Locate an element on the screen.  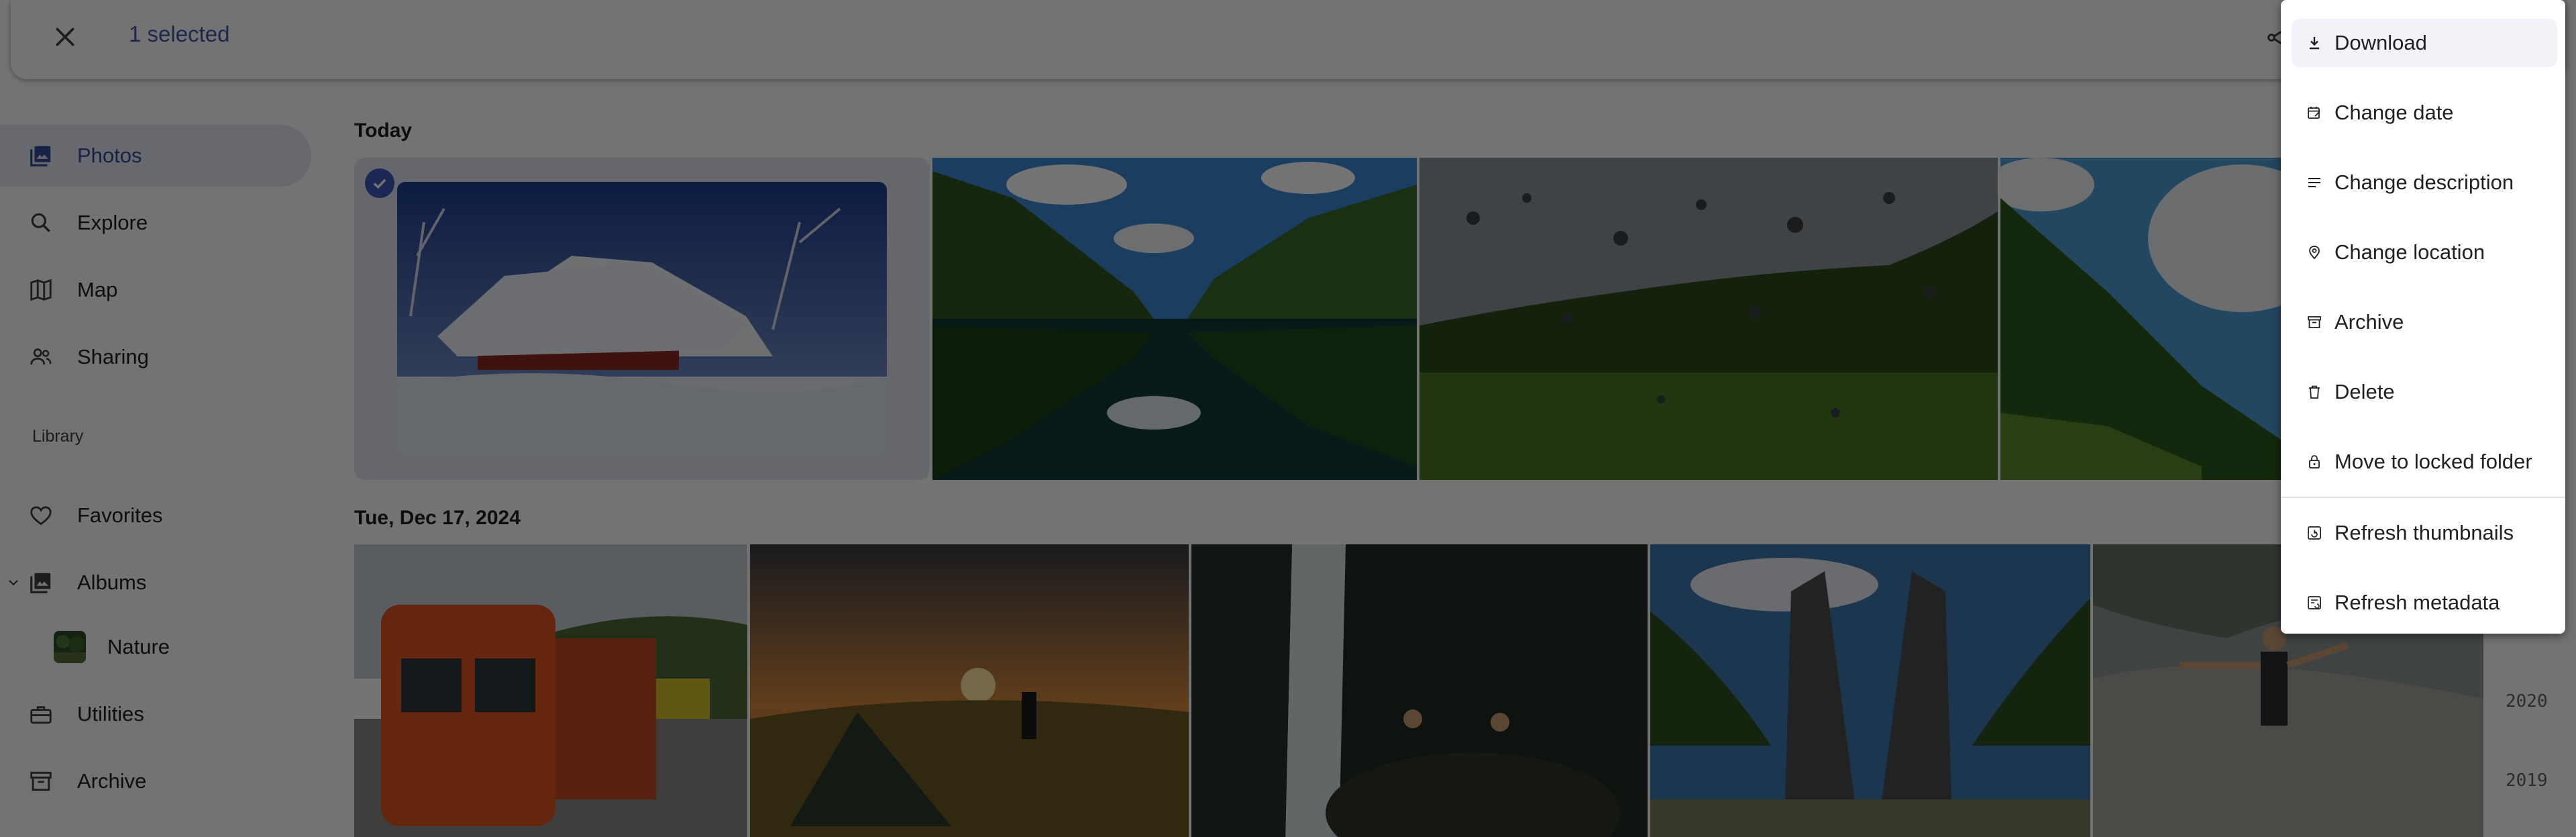
description-icon is located at coordinates (2314, 182).